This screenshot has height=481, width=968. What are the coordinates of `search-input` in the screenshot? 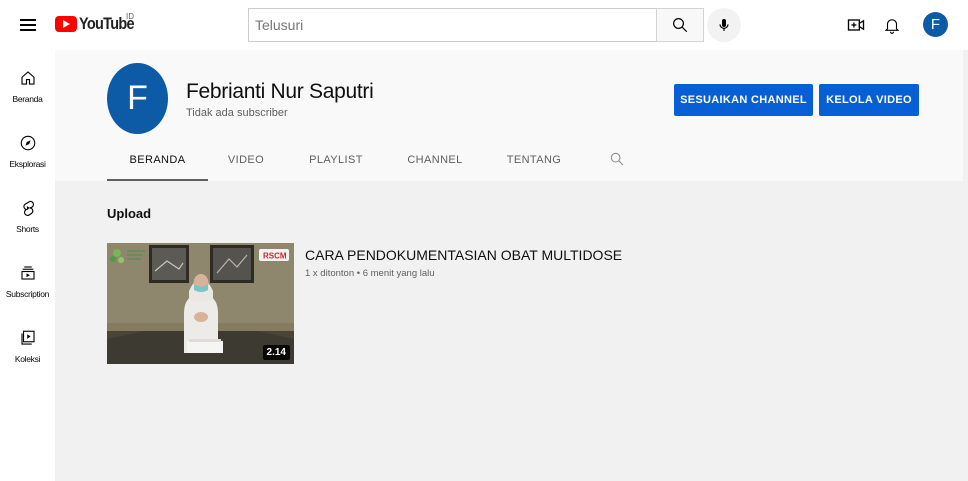 It's located at (452, 25).